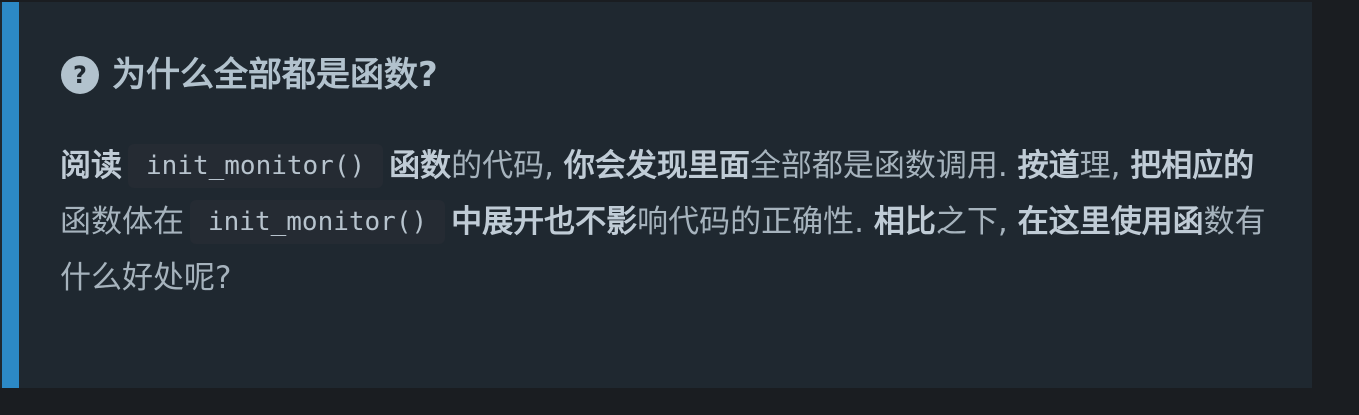 The height and width of the screenshot is (415, 1359). I want to click on question-circle-icon: ?, so click(80, 75).